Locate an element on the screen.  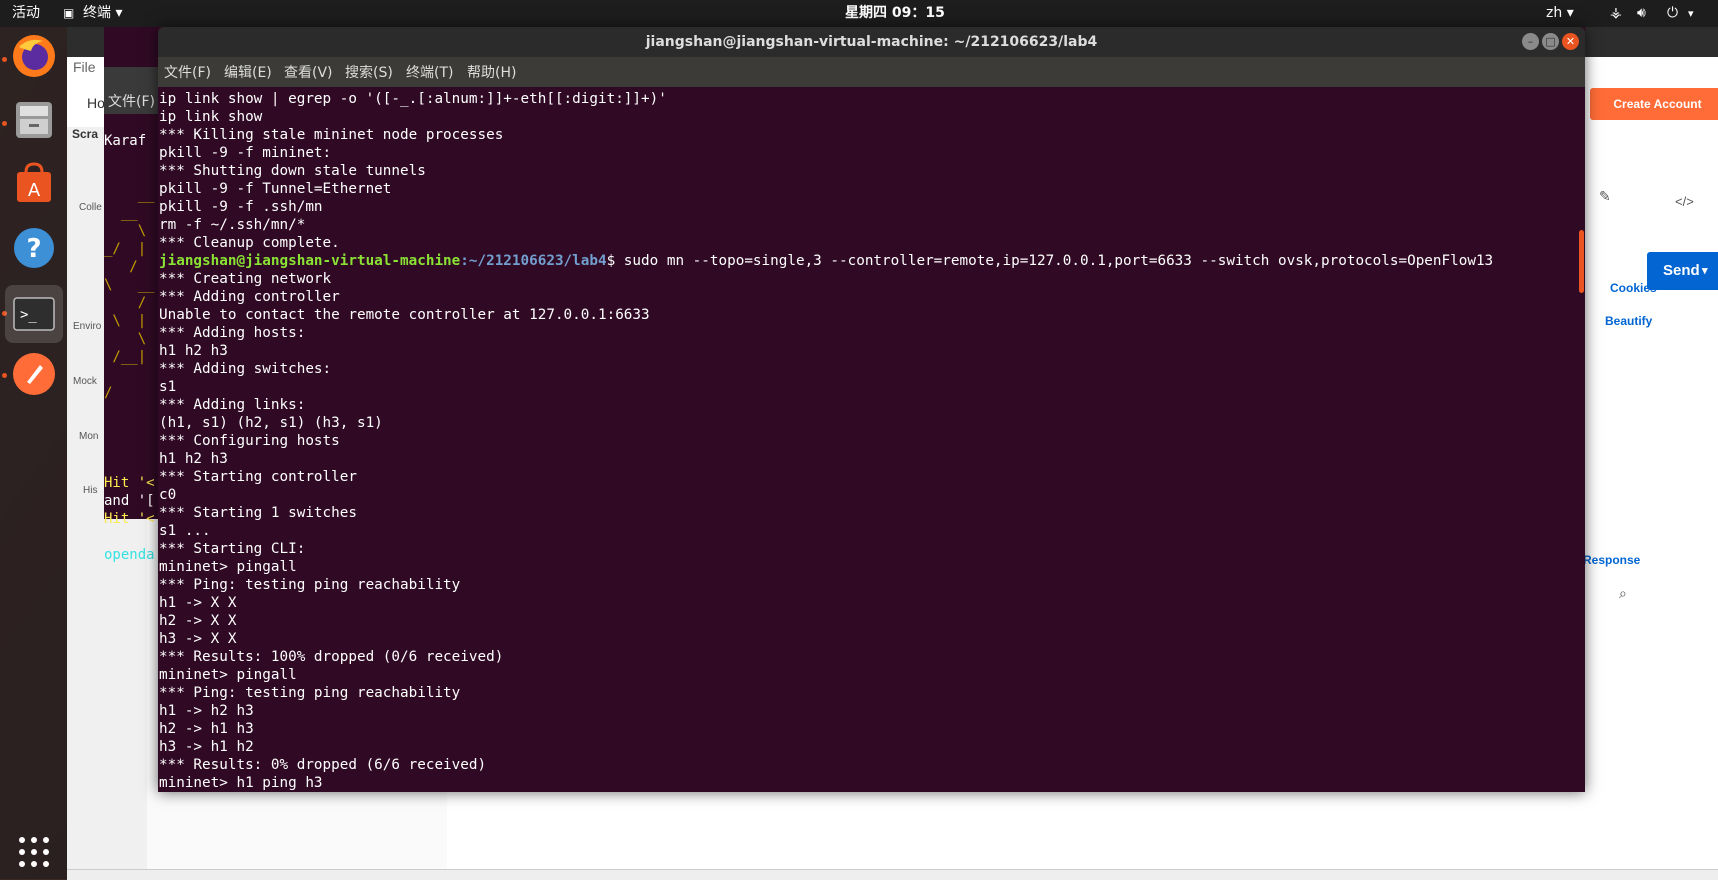
menu-search: 搜索(S) is located at coordinates (369, 73).